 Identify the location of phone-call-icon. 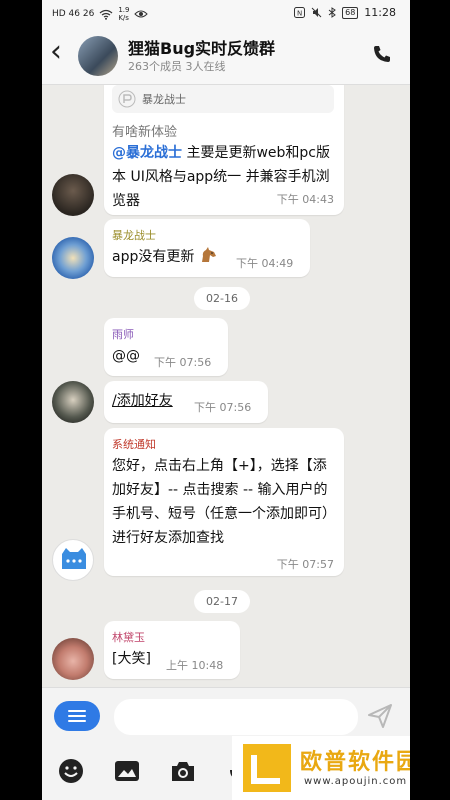
(382, 54).